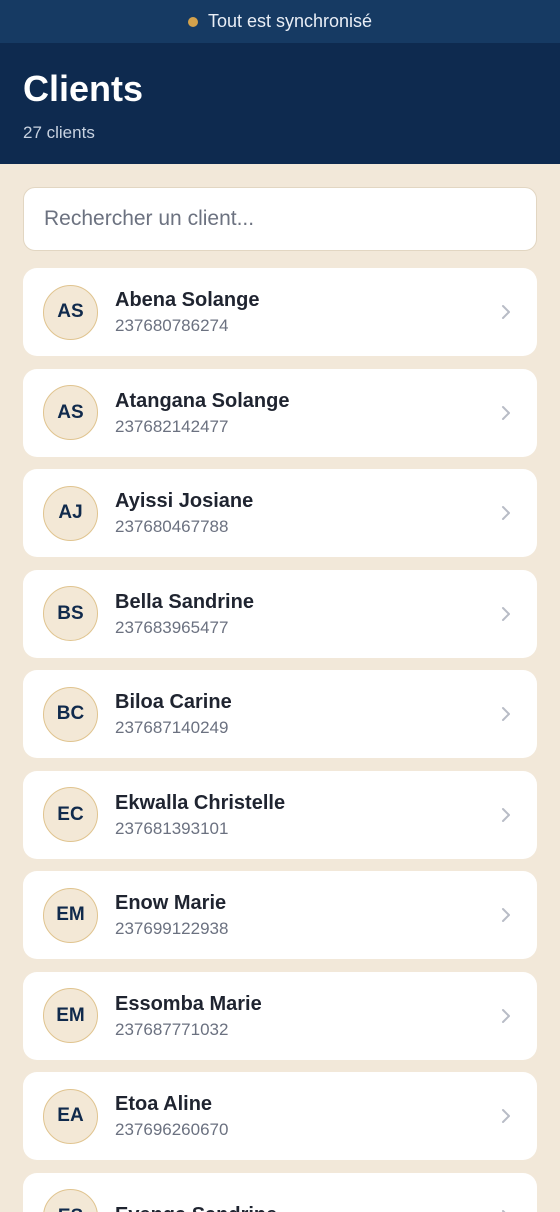 The height and width of the screenshot is (1212, 560). Describe the element at coordinates (305, 1116) in the screenshot. I see `client-info: Etoa Aline 237696260670` at that location.